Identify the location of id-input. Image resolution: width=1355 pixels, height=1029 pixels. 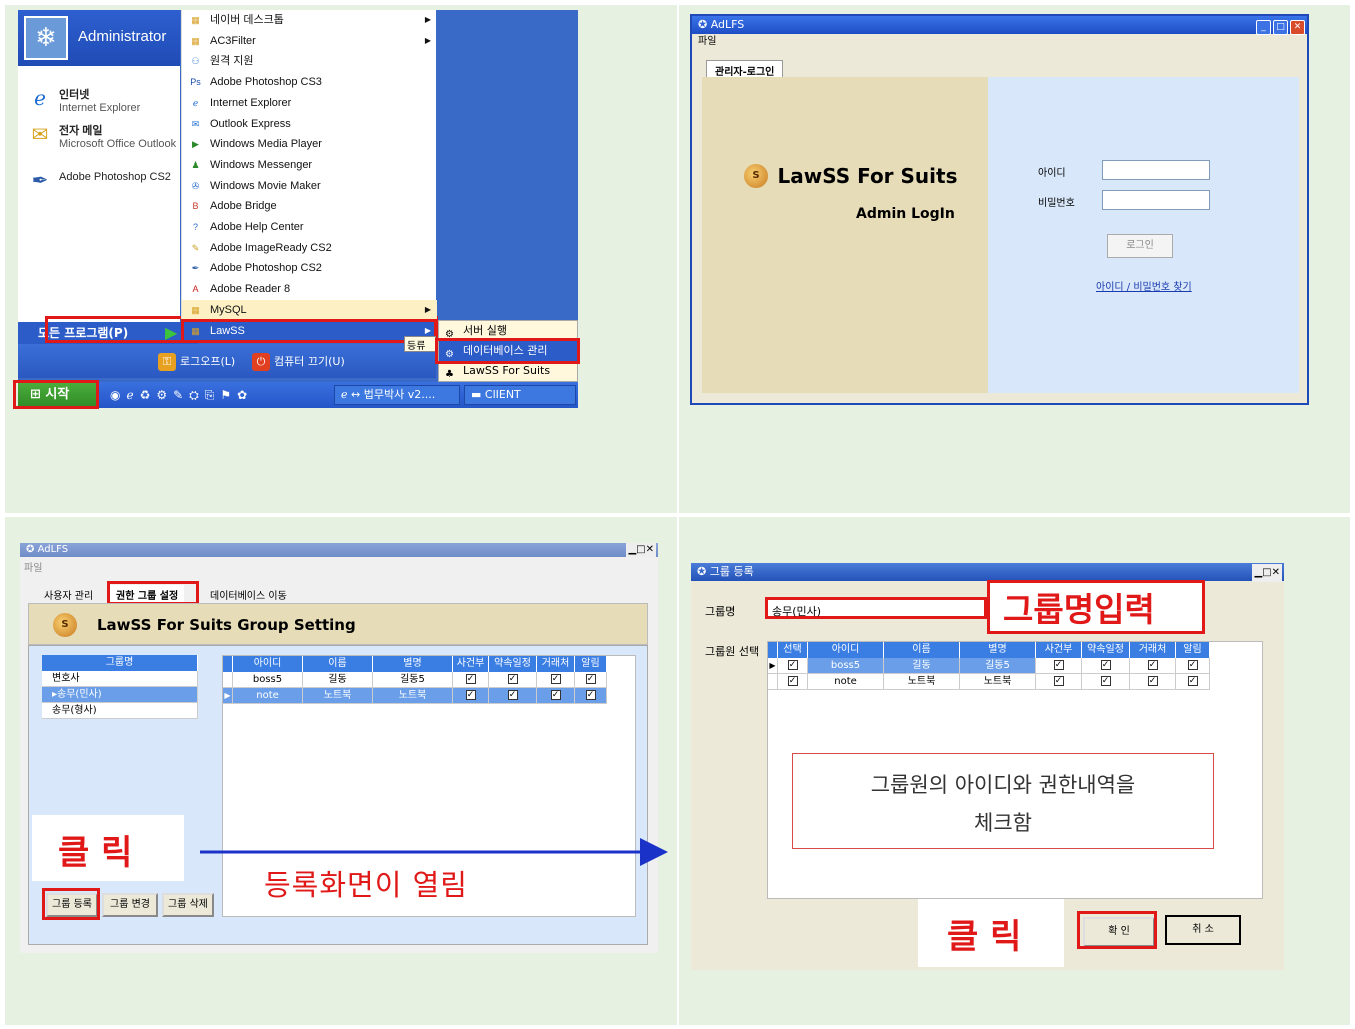
(1156, 170).